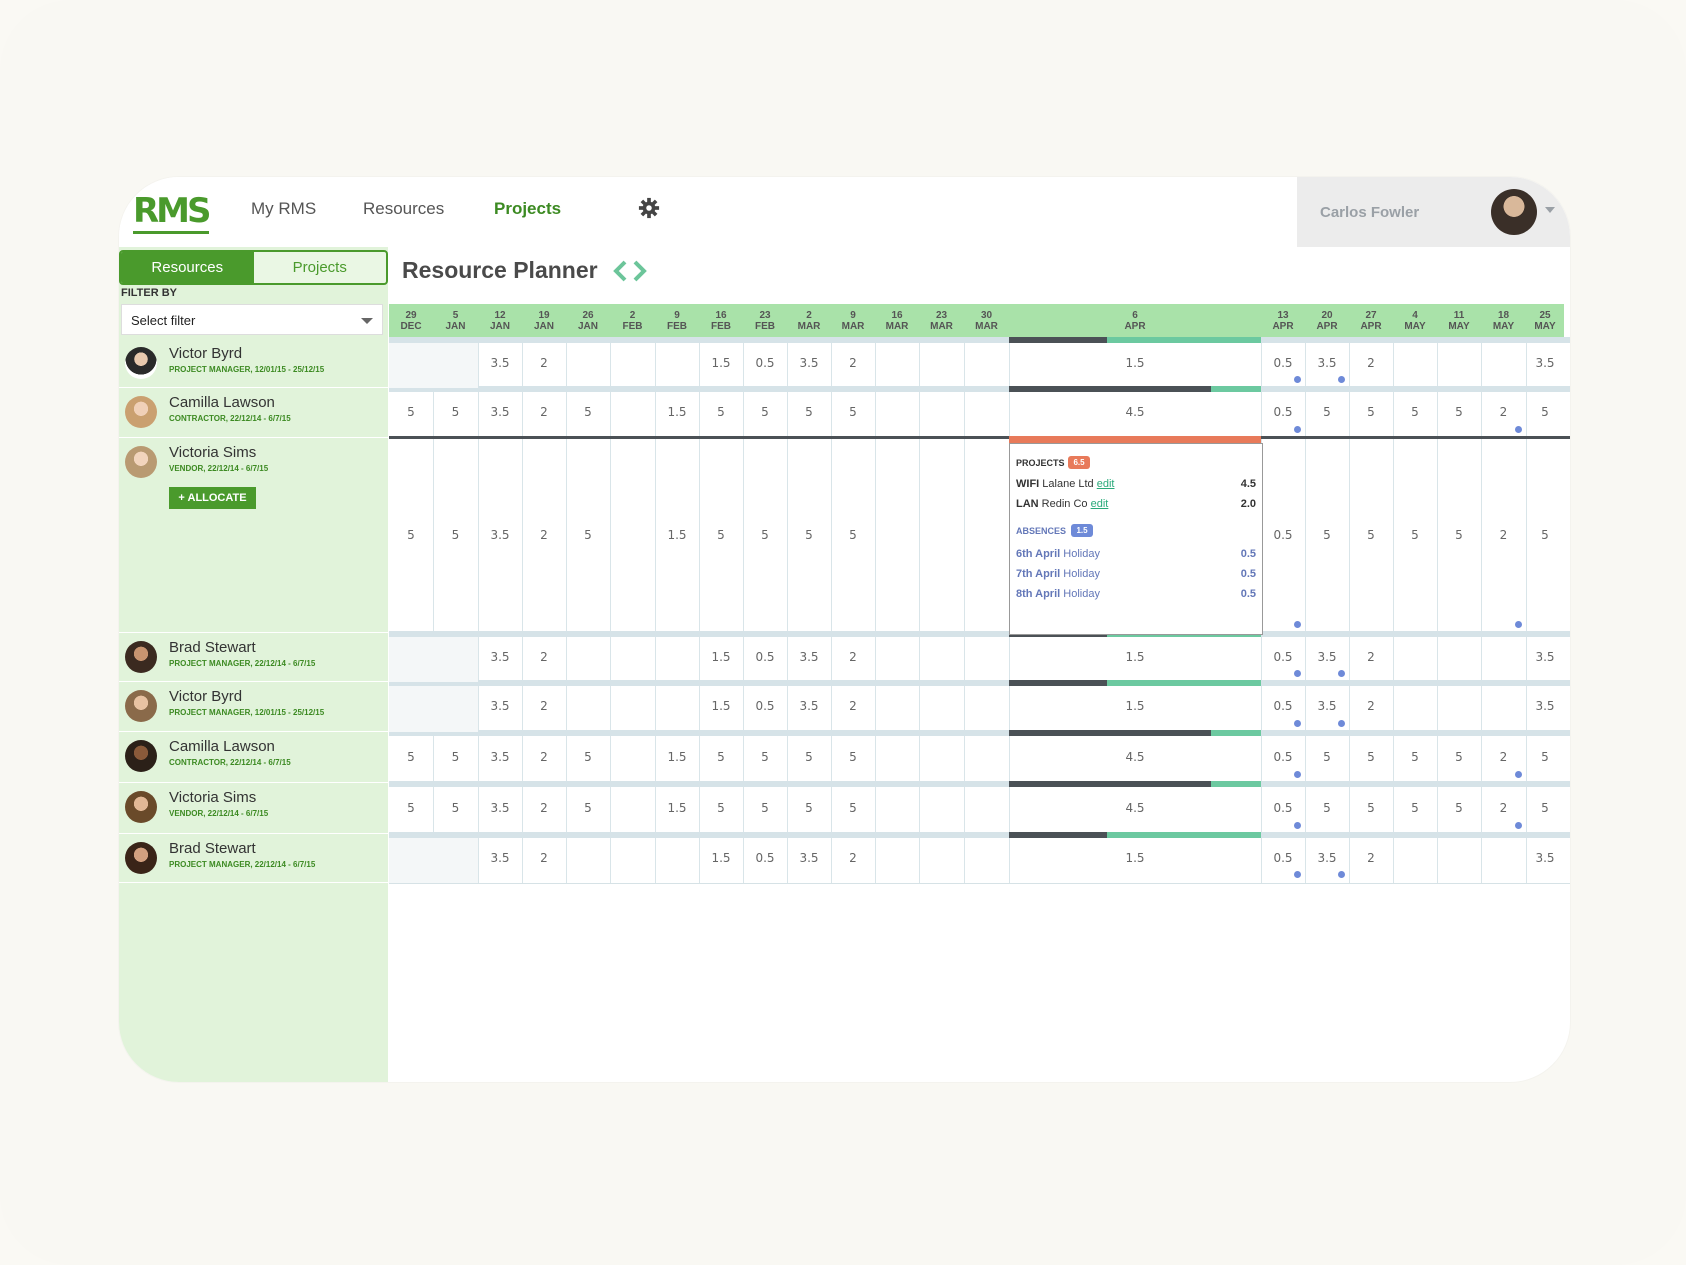 The width and height of the screenshot is (1686, 1265). Describe the element at coordinates (1433, 212) in the screenshot. I see `user-menu: Carlos Fowler` at that location.